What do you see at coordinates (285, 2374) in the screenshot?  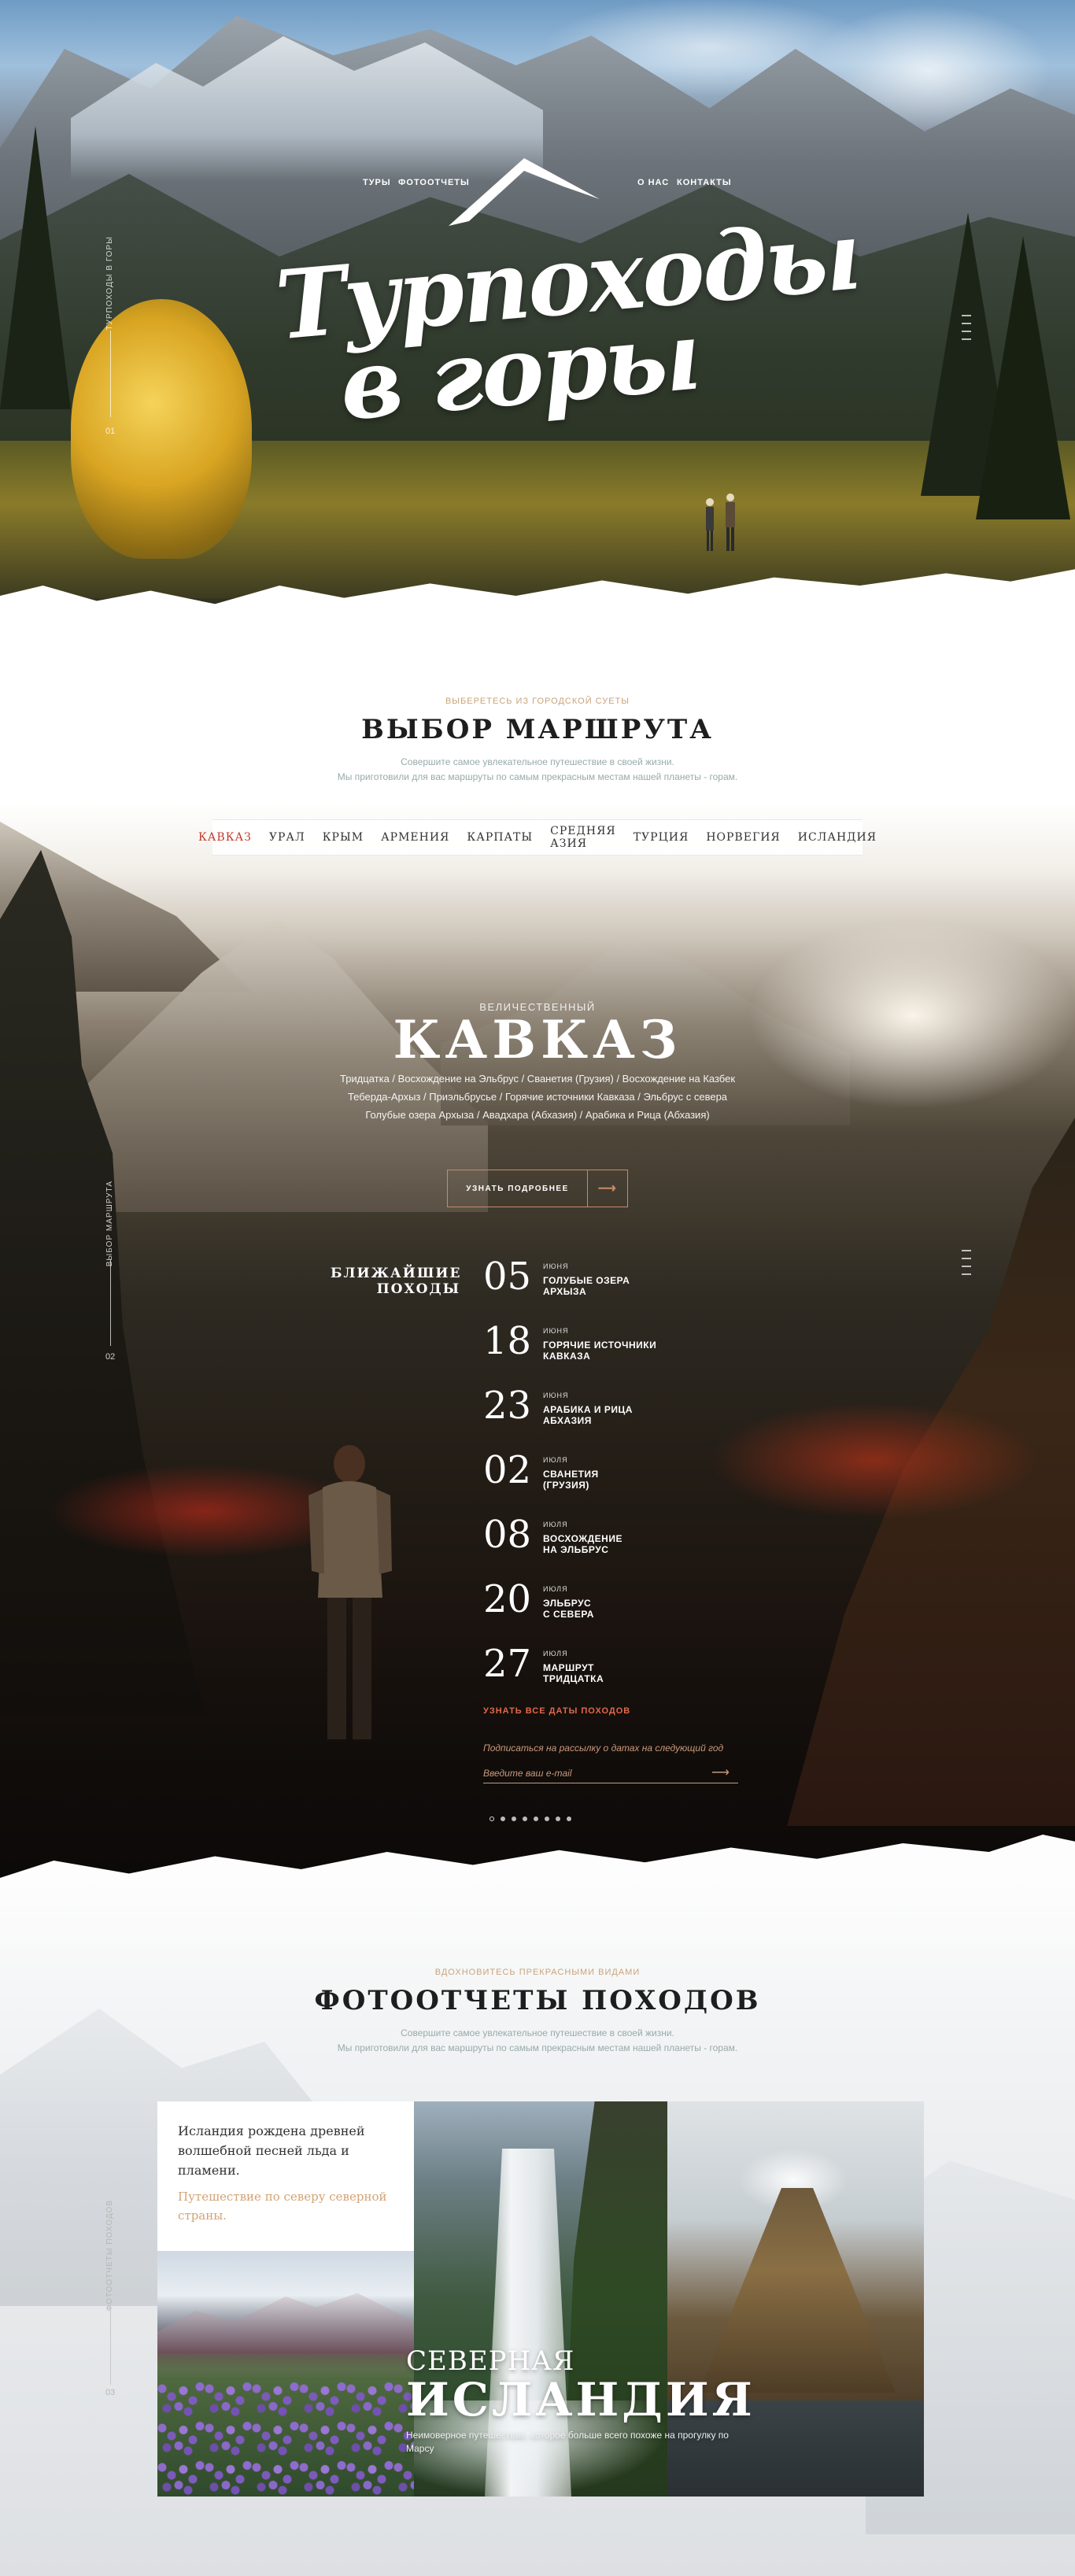 I see `lupine-field-photo` at bounding box center [285, 2374].